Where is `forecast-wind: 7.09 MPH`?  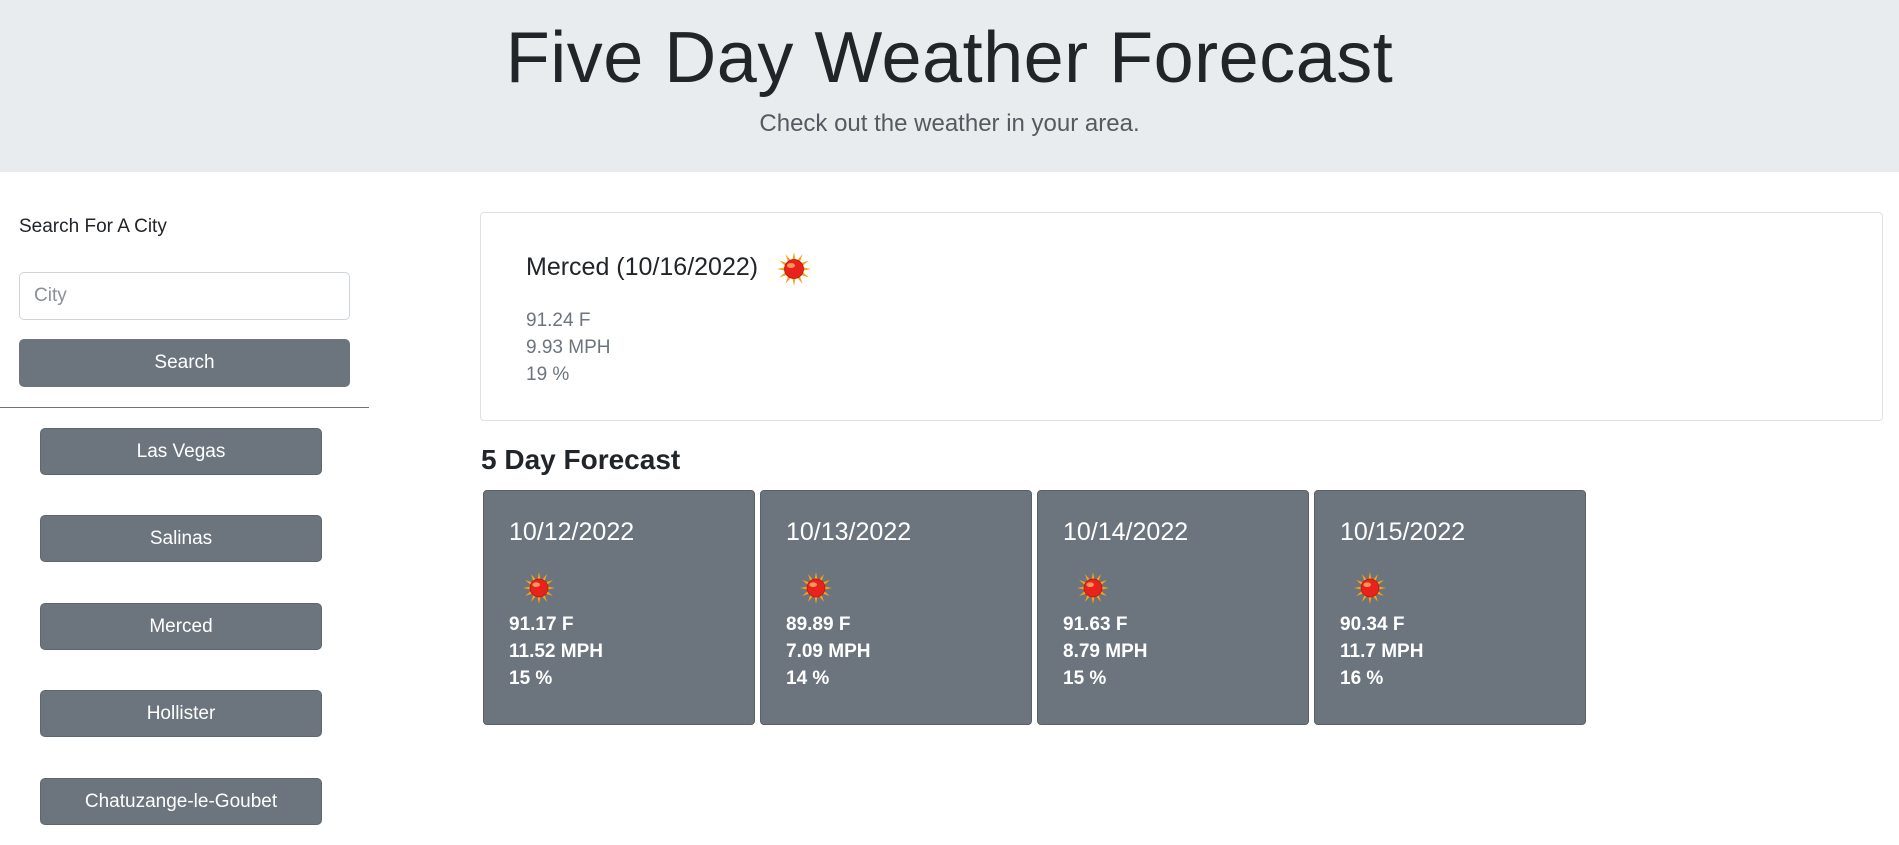 forecast-wind: 7.09 MPH is located at coordinates (828, 651).